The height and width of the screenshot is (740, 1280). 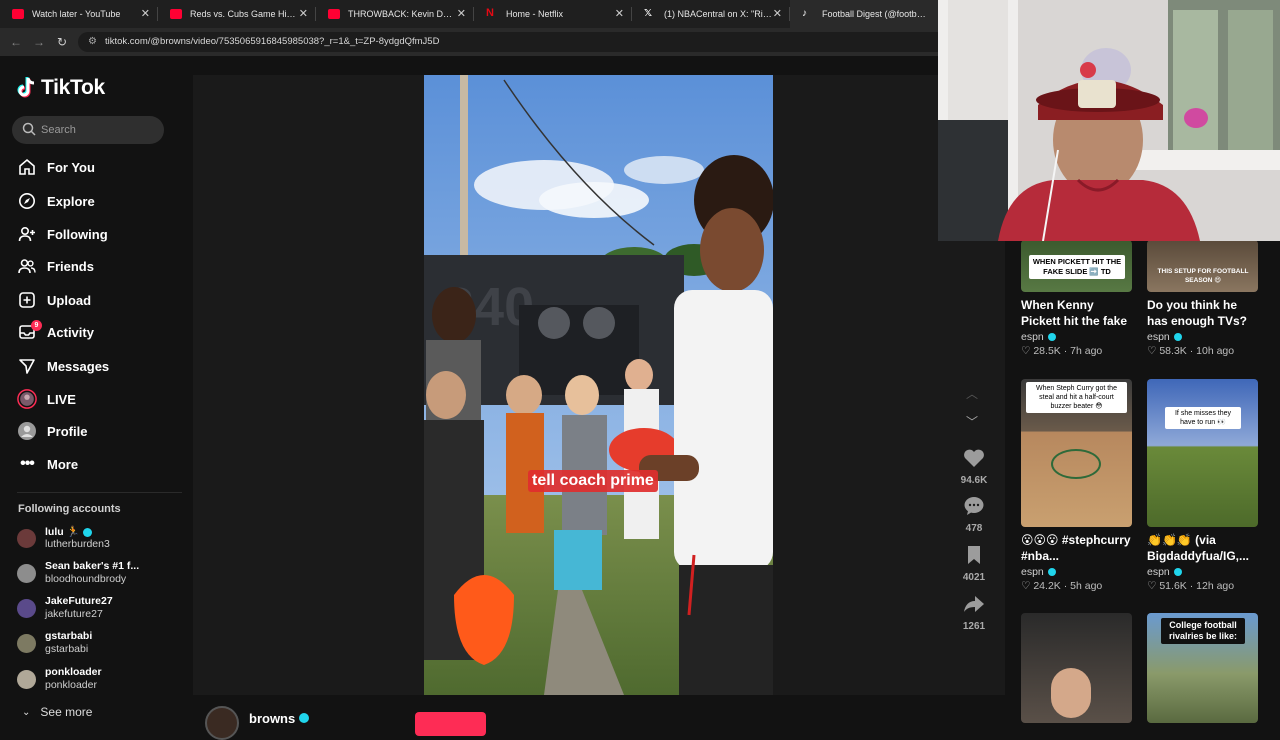 I want to click on video-thumbnail: If she misses they have to run 👀, so click(x=1202, y=453).